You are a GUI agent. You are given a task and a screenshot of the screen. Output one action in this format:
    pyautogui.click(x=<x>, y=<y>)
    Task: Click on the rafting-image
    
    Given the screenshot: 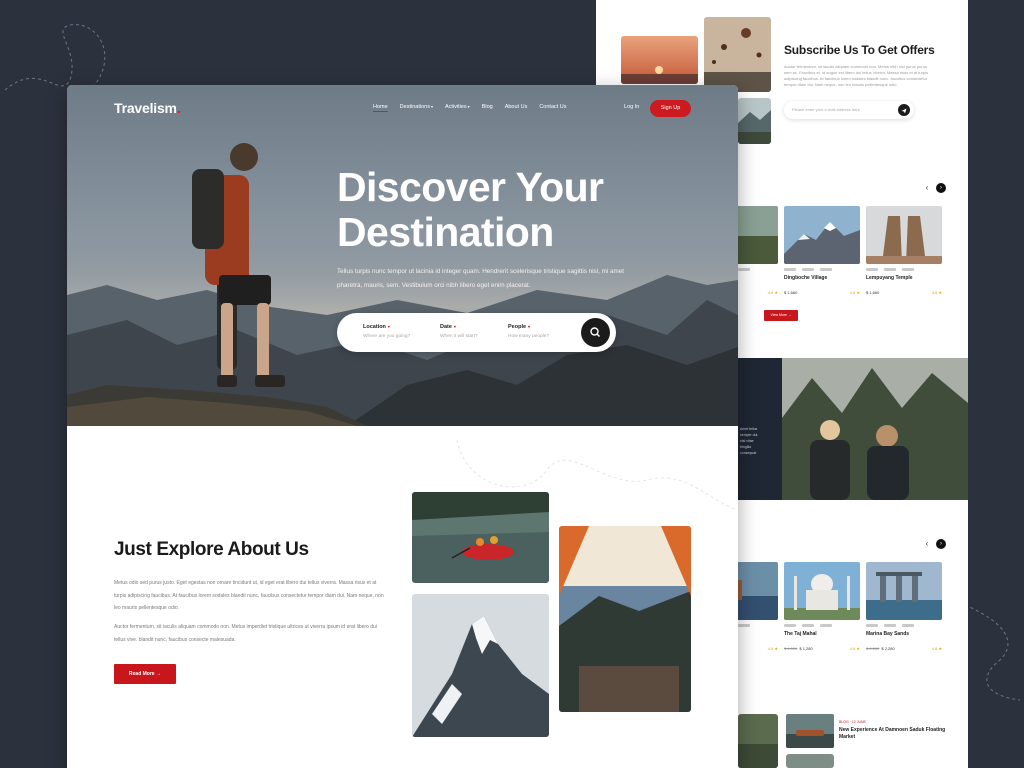 What is the action you would take?
    pyautogui.click(x=480, y=537)
    